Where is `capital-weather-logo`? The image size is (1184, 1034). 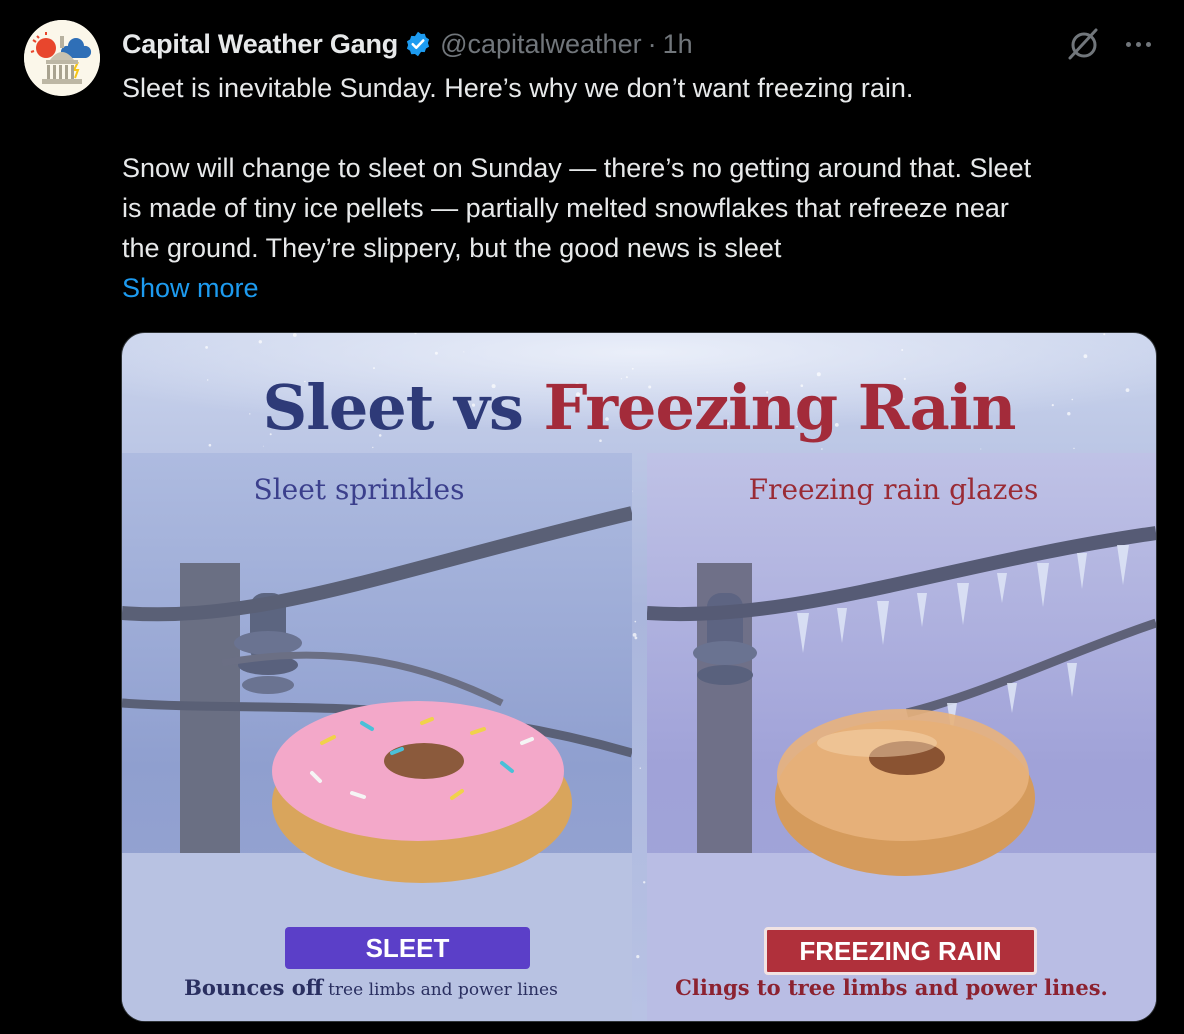 capital-weather-logo is located at coordinates (62, 58).